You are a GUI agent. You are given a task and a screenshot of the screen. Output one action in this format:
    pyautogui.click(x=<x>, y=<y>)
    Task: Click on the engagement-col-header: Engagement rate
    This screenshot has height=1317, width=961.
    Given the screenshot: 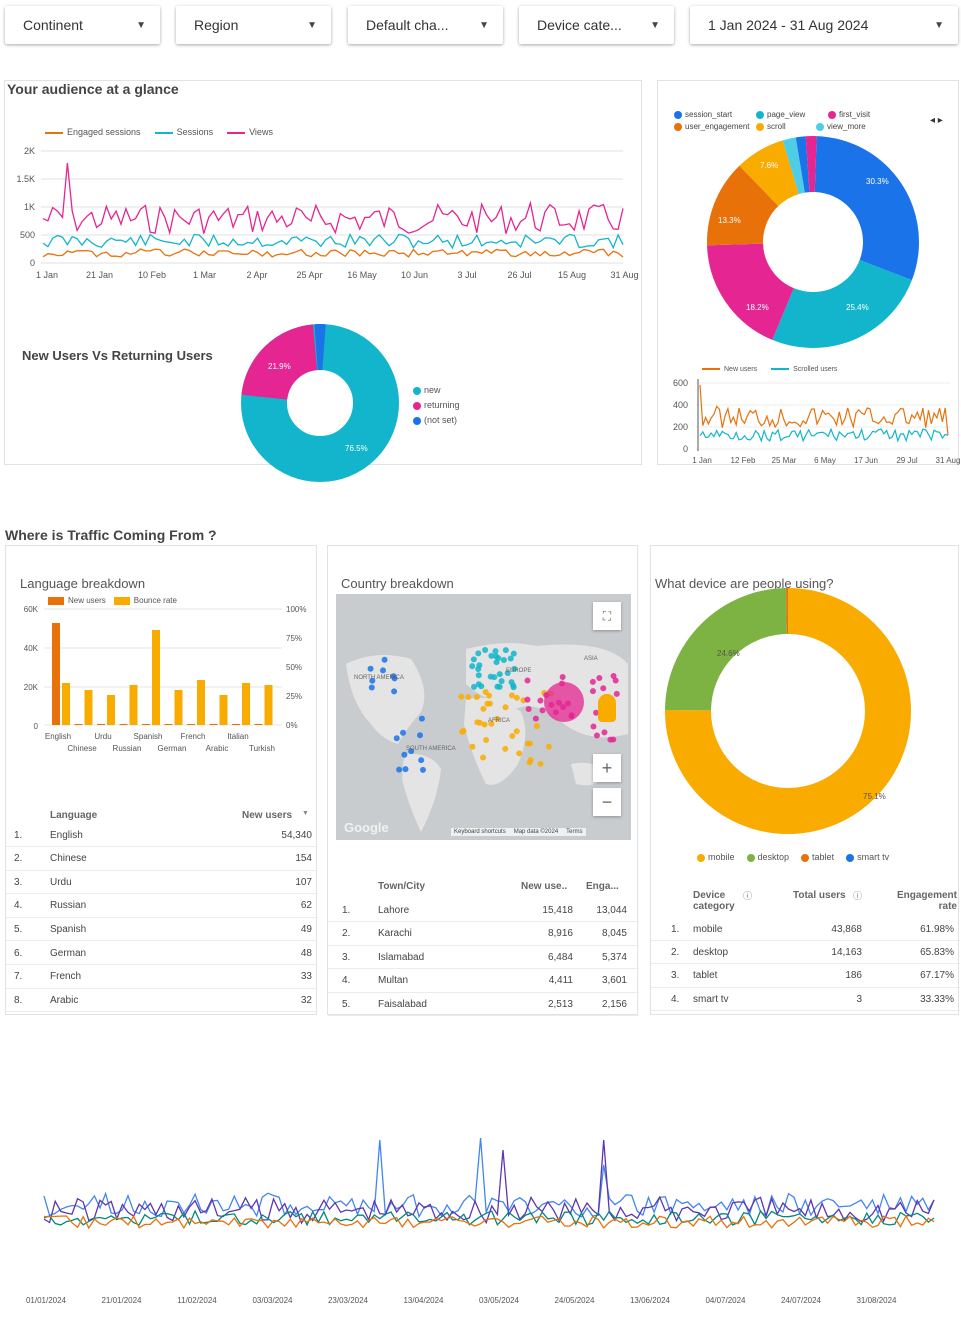 What is the action you would take?
    pyautogui.click(x=922, y=901)
    